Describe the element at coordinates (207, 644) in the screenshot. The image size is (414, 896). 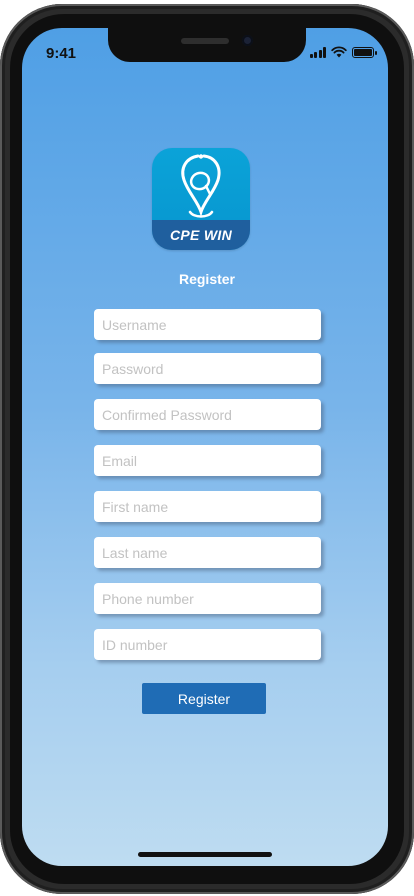
I see `id-number-field` at that location.